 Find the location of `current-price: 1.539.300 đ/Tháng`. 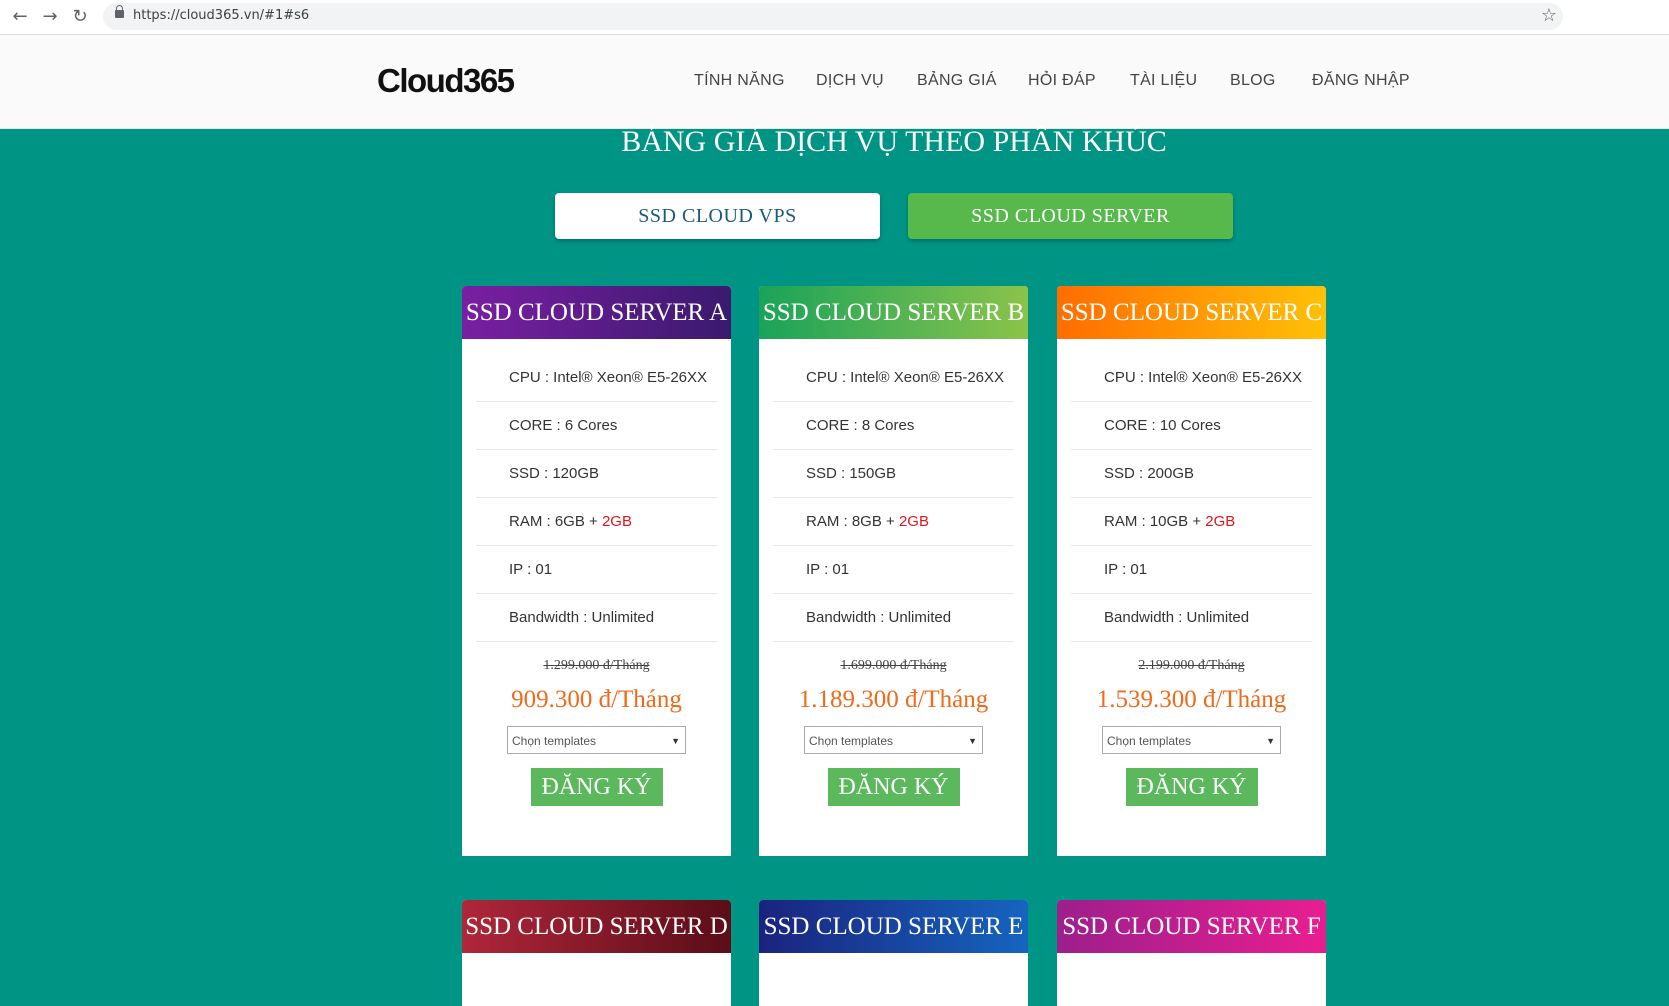

current-price: 1.539.300 đ/Tháng is located at coordinates (1191, 699).